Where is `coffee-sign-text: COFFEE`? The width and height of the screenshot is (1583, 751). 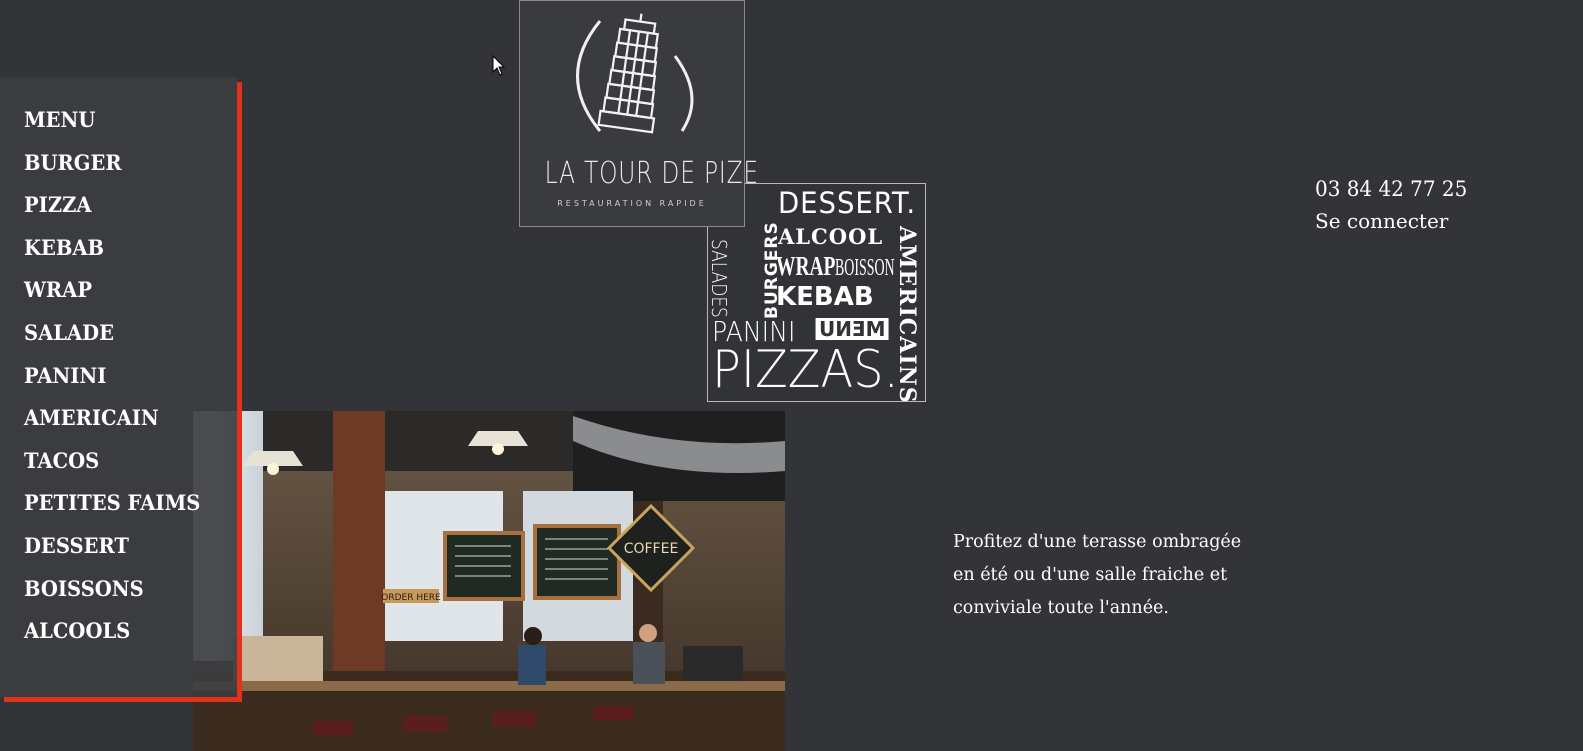 coffee-sign-text: COFFEE is located at coordinates (651, 549).